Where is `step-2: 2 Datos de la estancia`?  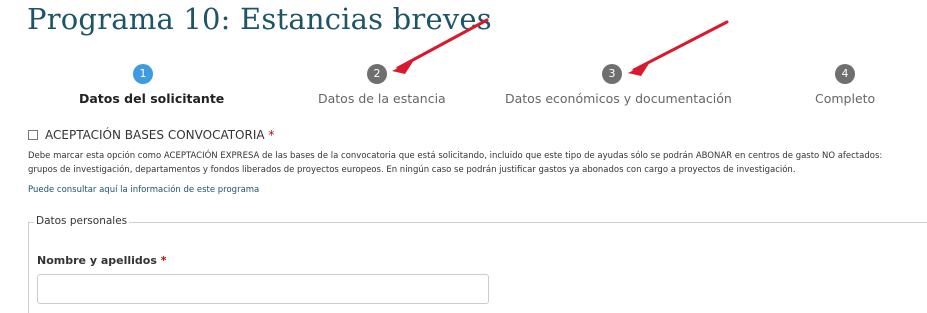 step-2: 2 Datos de la estancia is located at coordinates (382, 85).